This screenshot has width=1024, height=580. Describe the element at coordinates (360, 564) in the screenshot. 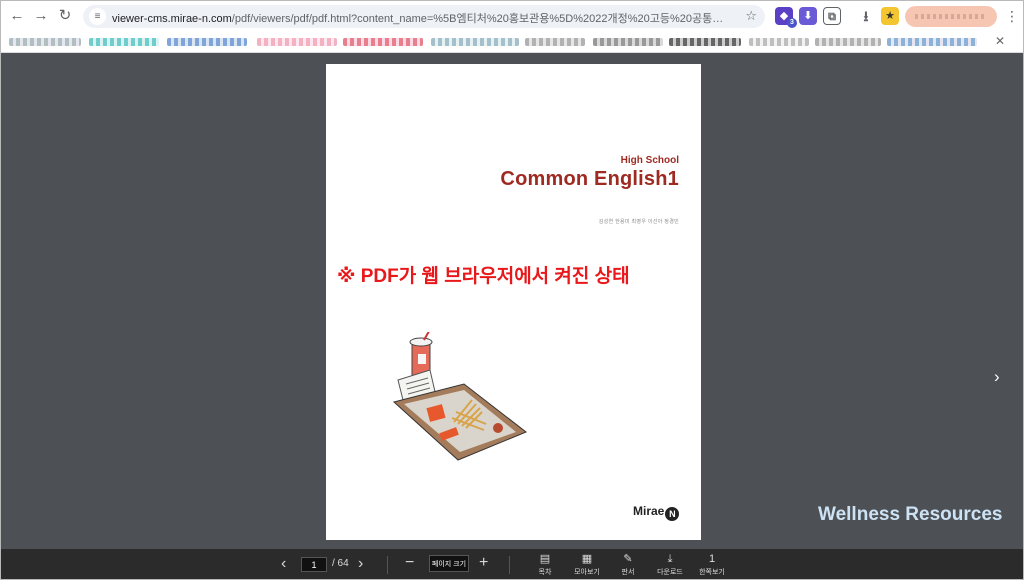

I see `next-page-button: ›` at that location.